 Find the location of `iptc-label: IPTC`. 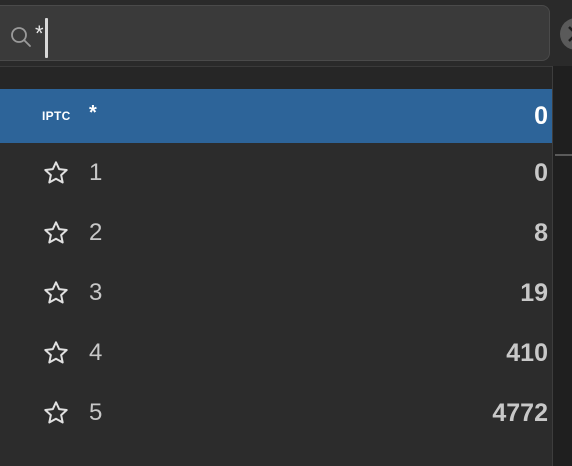

iptc-label: IPTC is located at coordinates (56, 116).